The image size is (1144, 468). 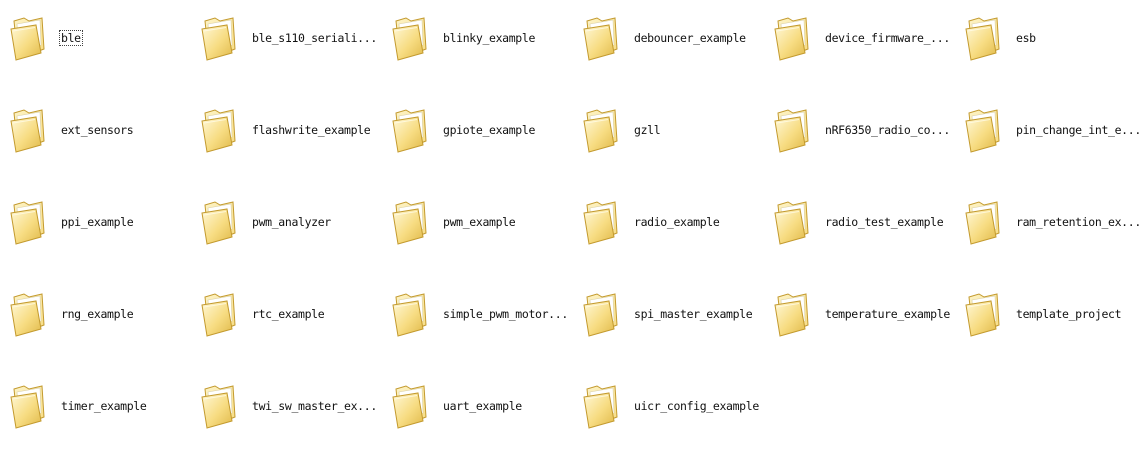 I want to click on folder-item: timer_example, so click(x=103, y=406).